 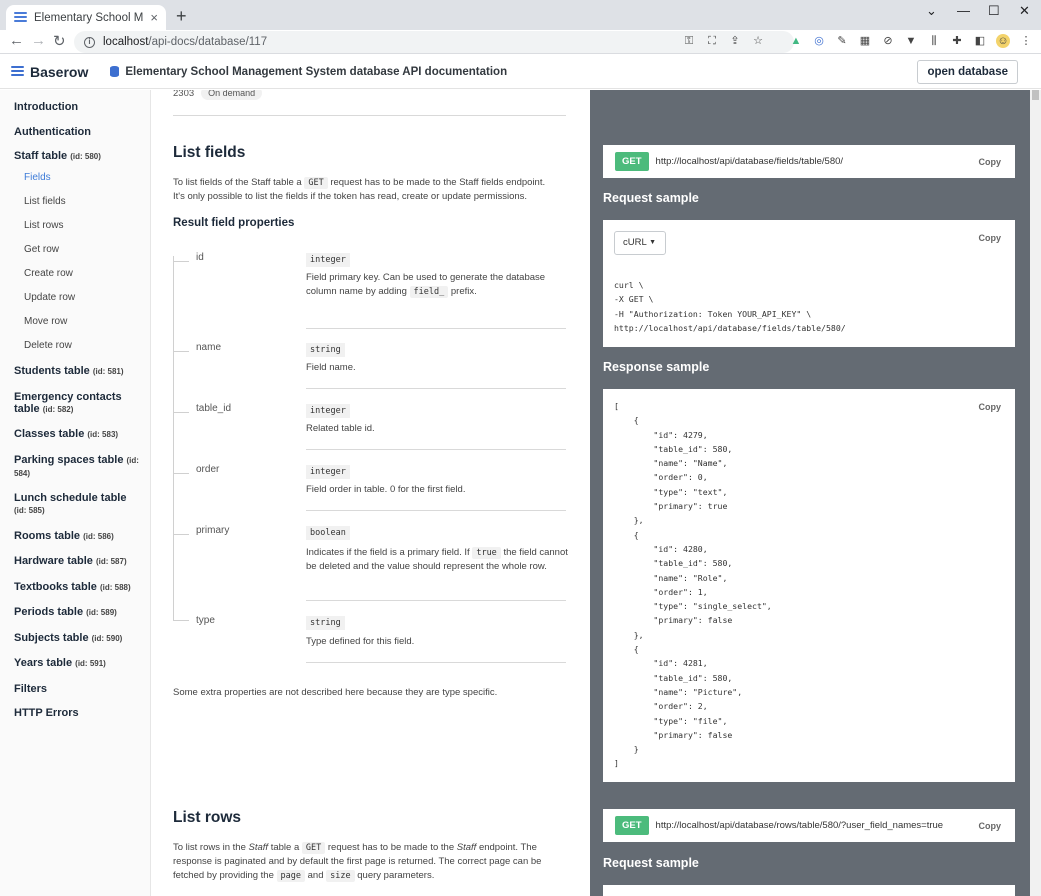 What do you see at coordinates (76, 536) in the screenshot?
I see `sidebar-item-rooms-table: Rooms table (id: 586)` at bounding box center [76, 536].